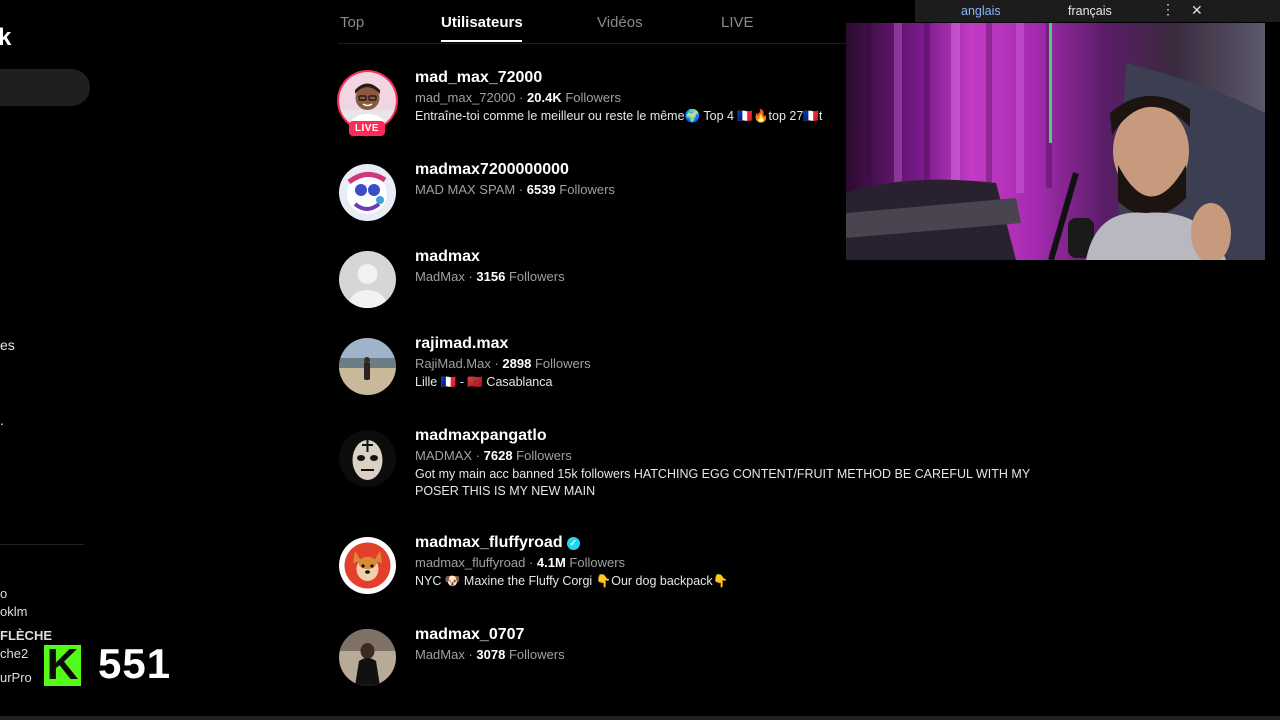 The height and width of the screenshot is (720, 1280). Describe the element at coordinates (62, 664) in the screenshot. I see `kick-logo-letter: K` at that location.